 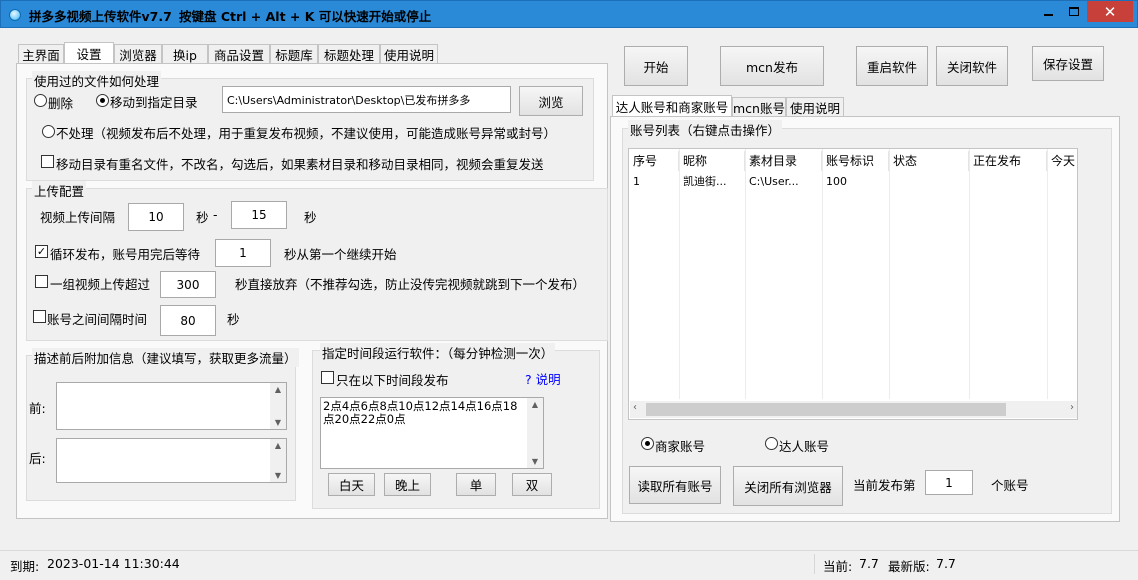 What do you see at coordinates (1068, 63) in the screenshot?
I see `save-settings-button: 保存设置` at bounding box center [1068, 63].